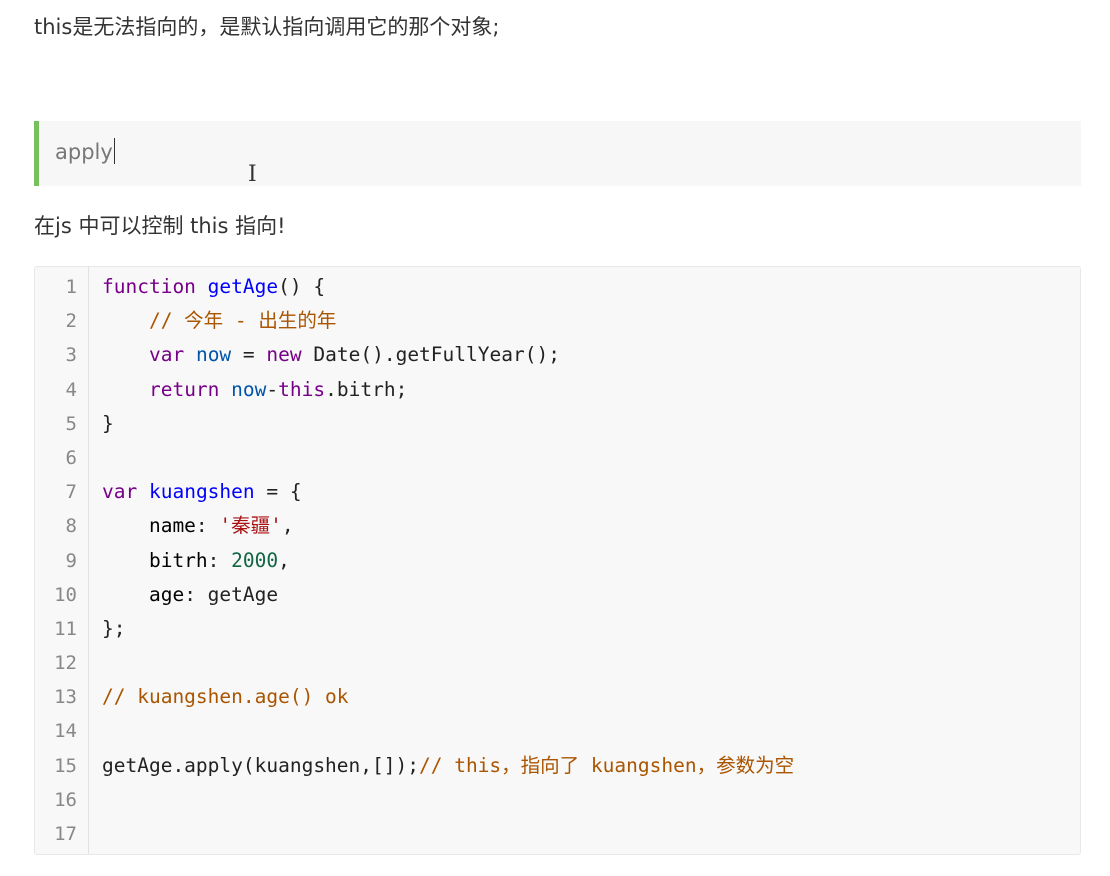 This screenshot has width=1110, height=876. I want to click on line-number: 7, so click(71, 492).